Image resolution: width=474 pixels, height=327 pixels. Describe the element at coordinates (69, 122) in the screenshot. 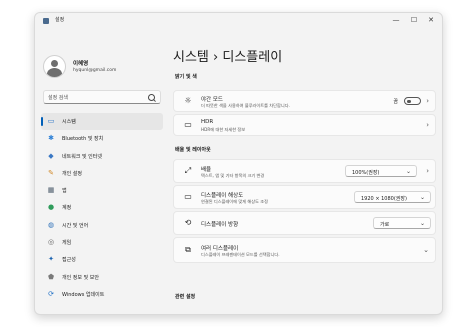

I see `sidebar-item-label: 시스템` at that location.